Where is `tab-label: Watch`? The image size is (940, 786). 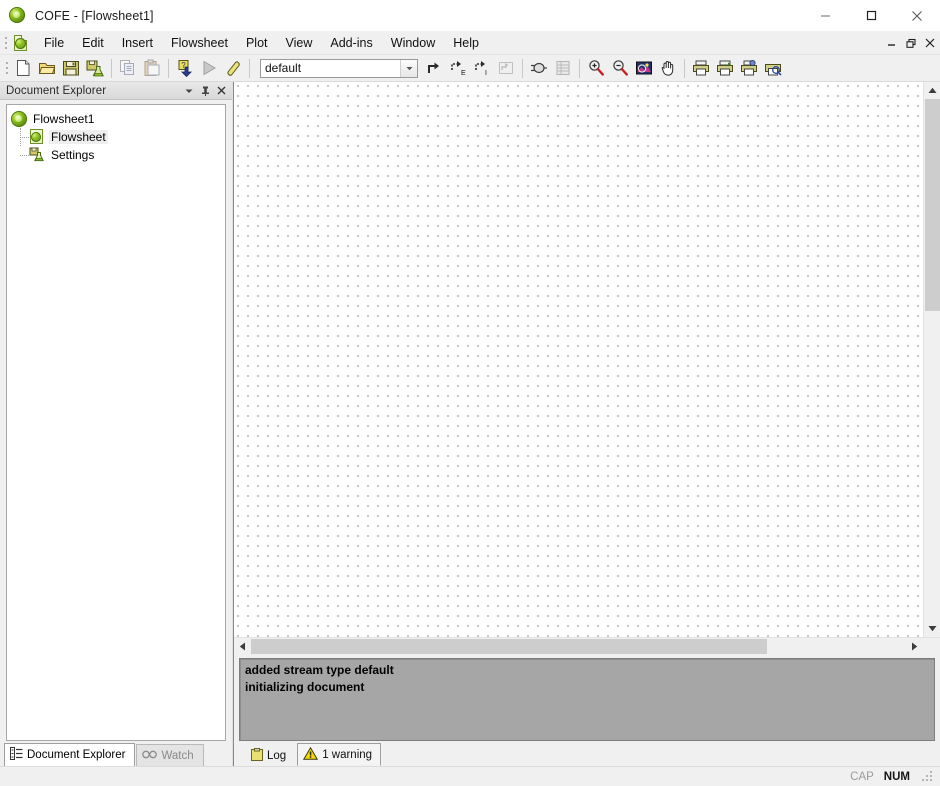
tab-label: Watch is located at coordinates (177, 755).